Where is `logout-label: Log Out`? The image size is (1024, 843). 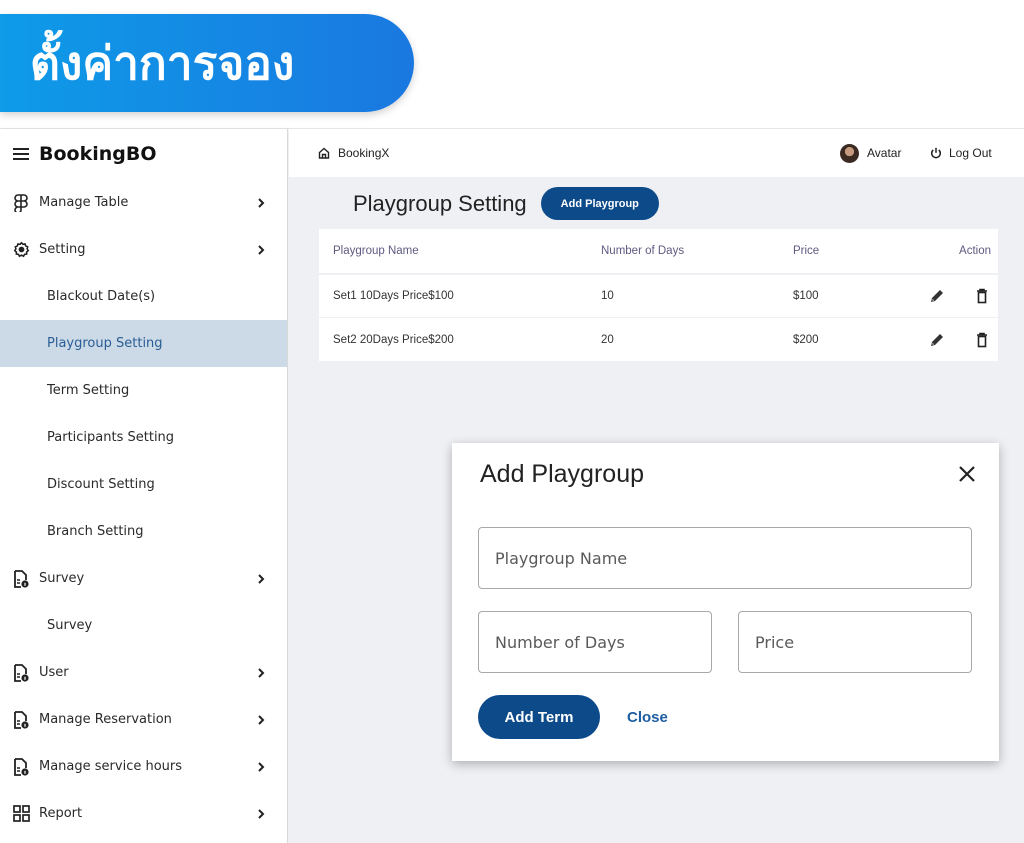
logout-label: Log Out is located at coordinates (970, 153).